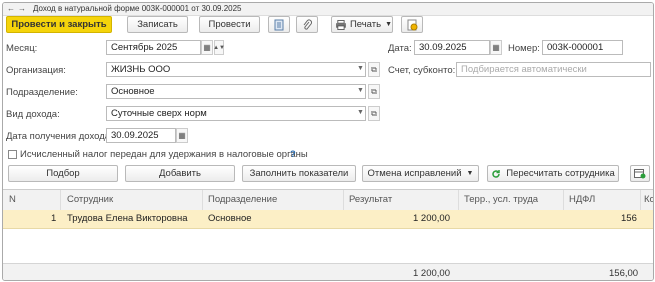 The image size is (655, 282). I want to click on print-button: Печать ▼, so click(362, 24).